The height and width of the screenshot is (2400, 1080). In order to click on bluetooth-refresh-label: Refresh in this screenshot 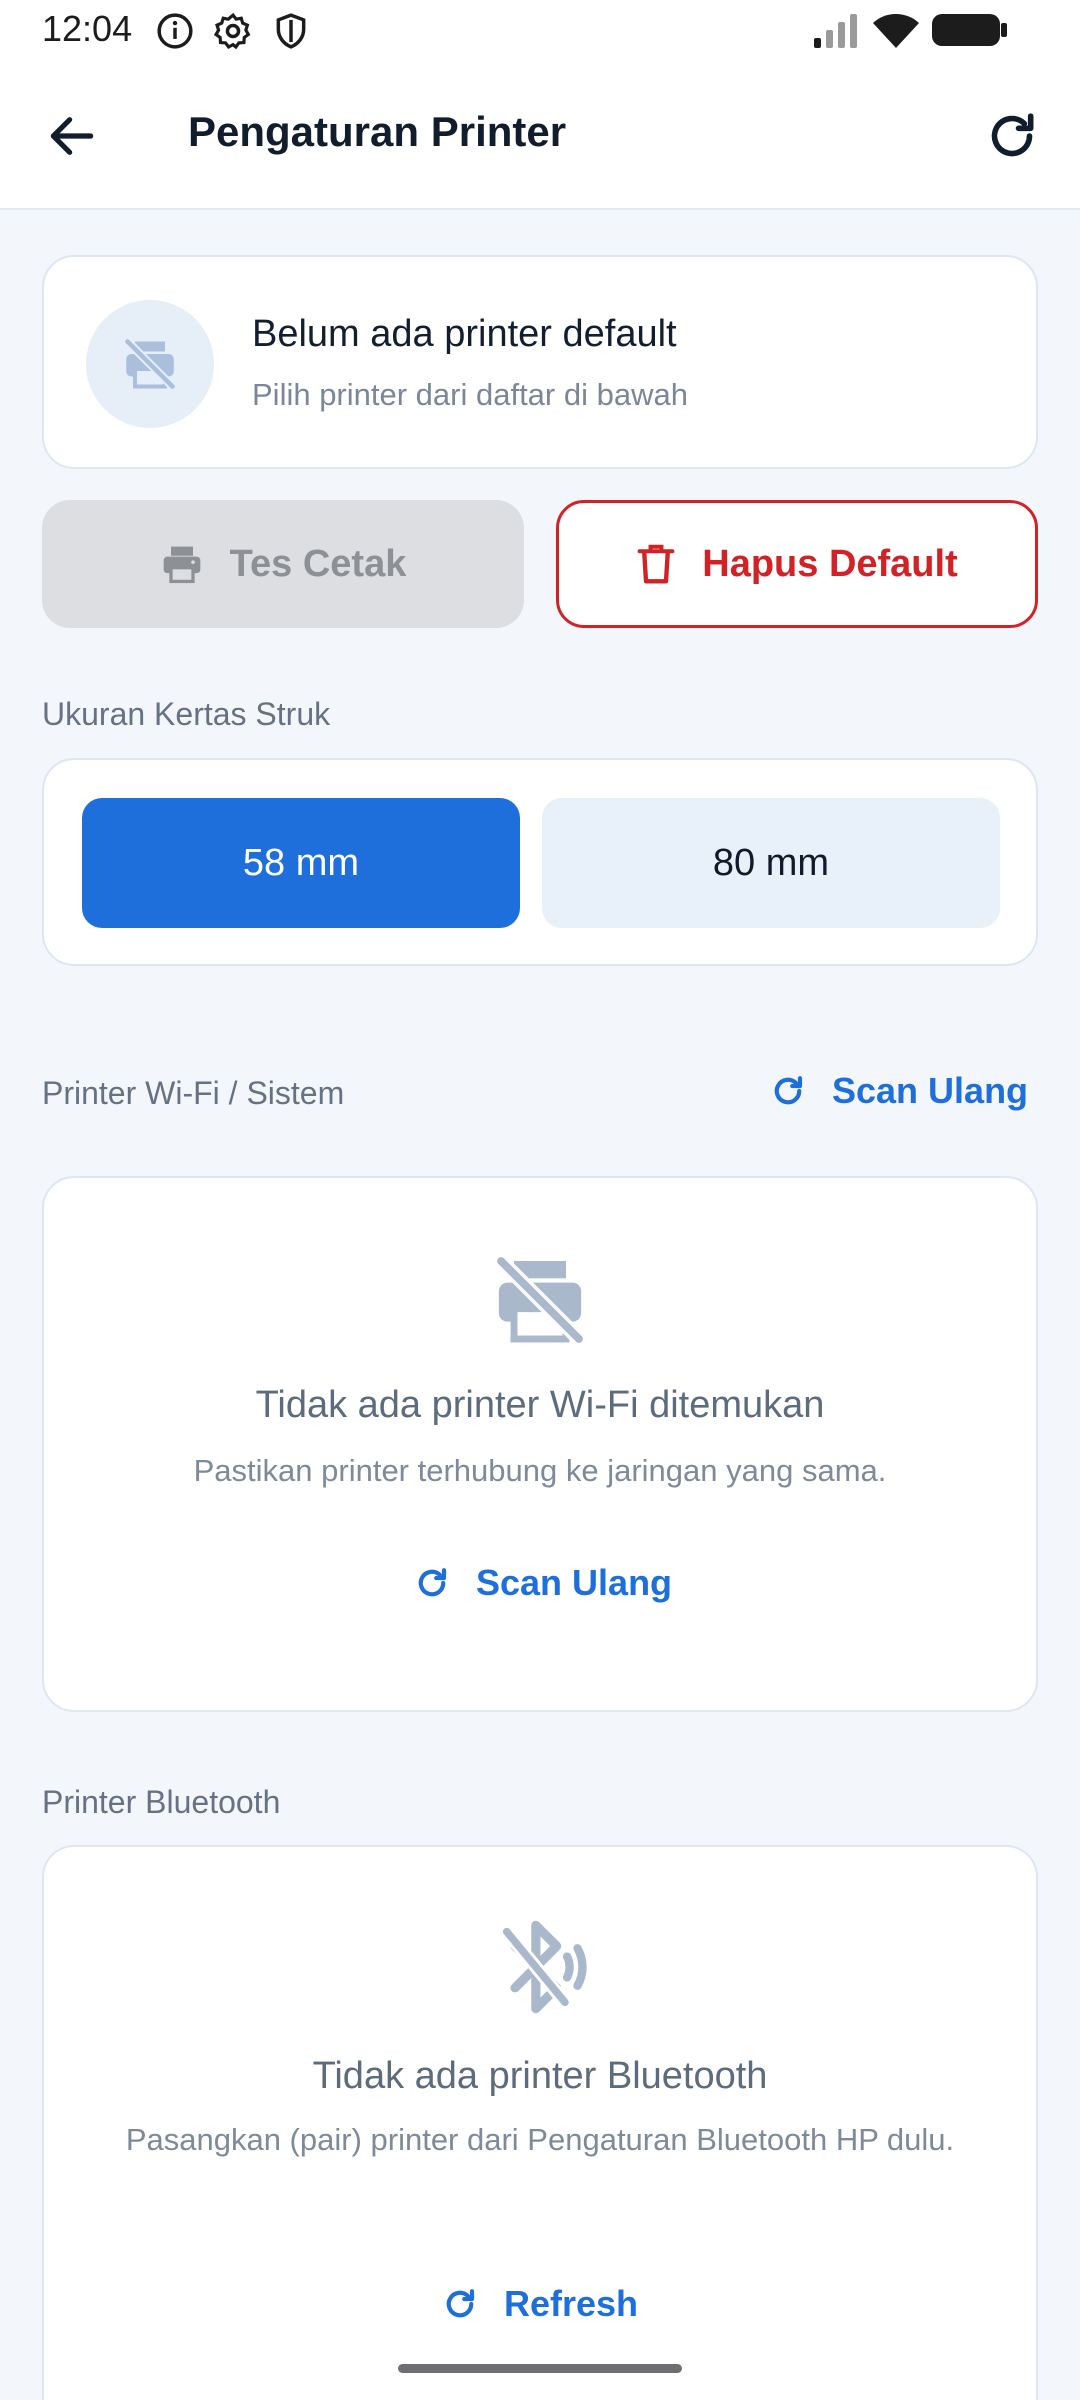, I will do `click(571, 2303)`.